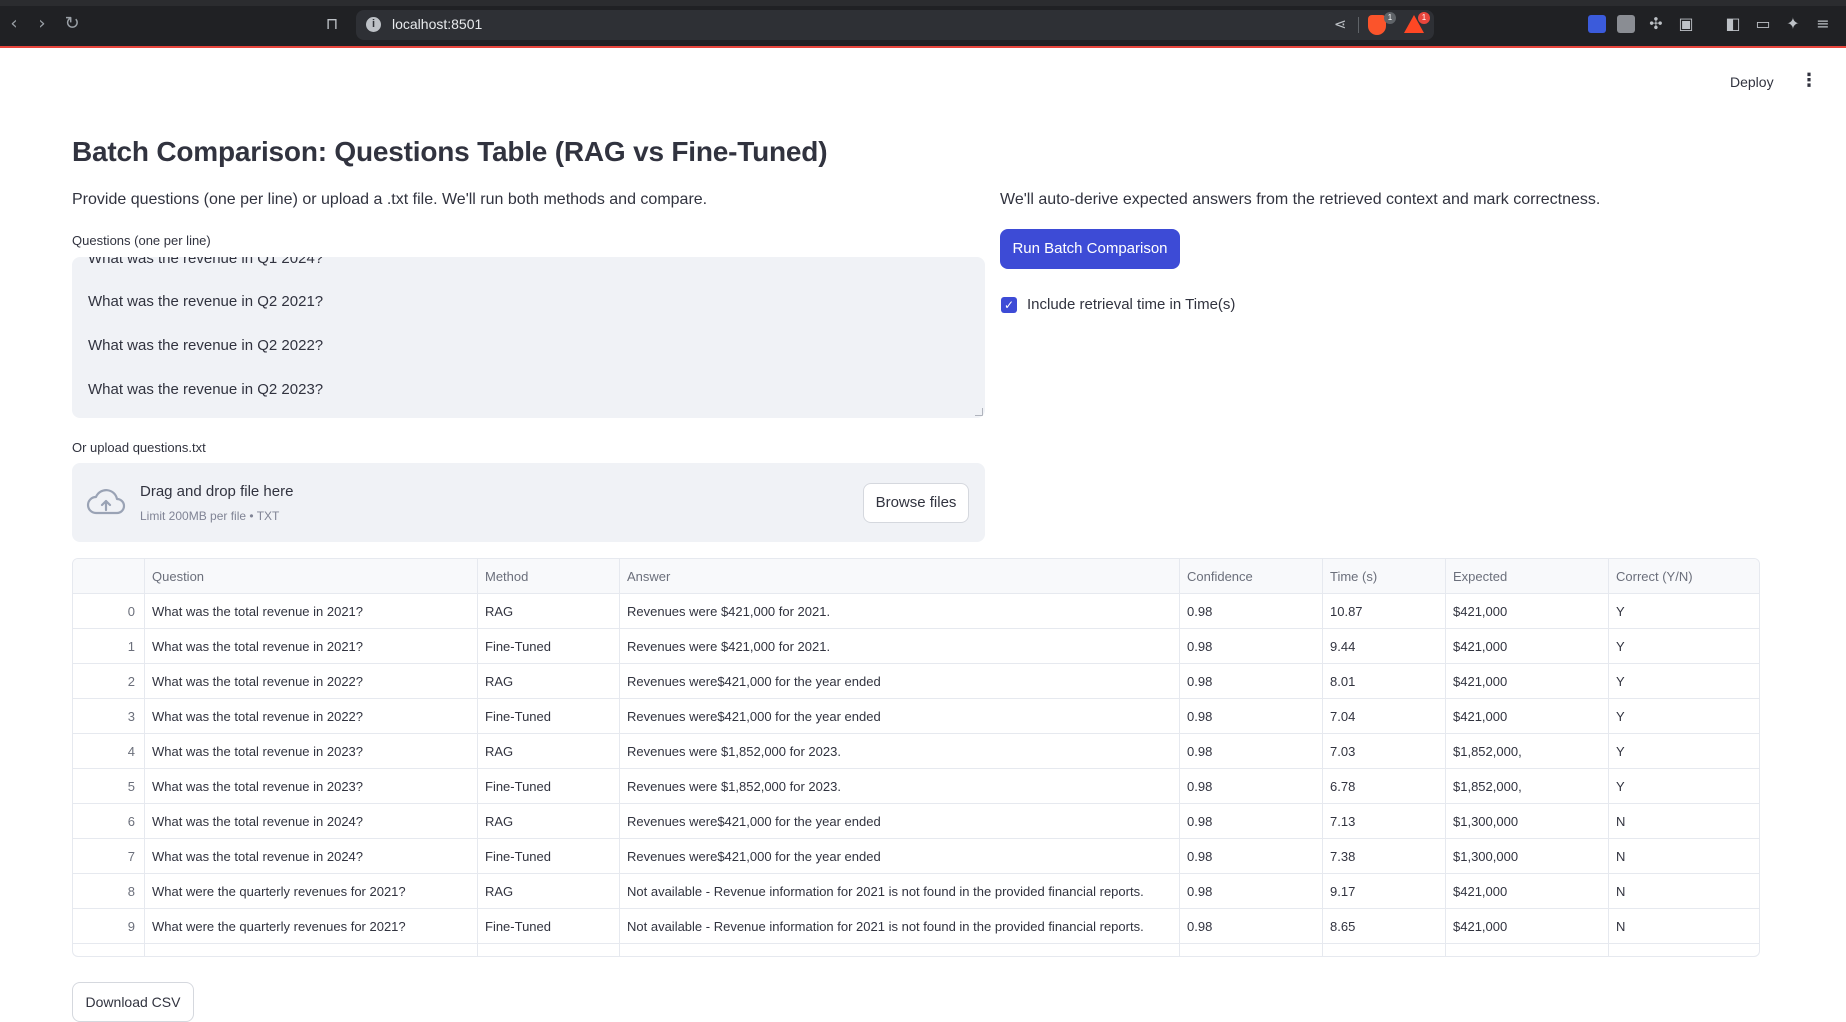 This screenshot has height=1022, width=1846. What do you see at coordinates (1384, 856) in the screenshot?
I see `cell-time: 7.38` at bounding box center [1384, 856].